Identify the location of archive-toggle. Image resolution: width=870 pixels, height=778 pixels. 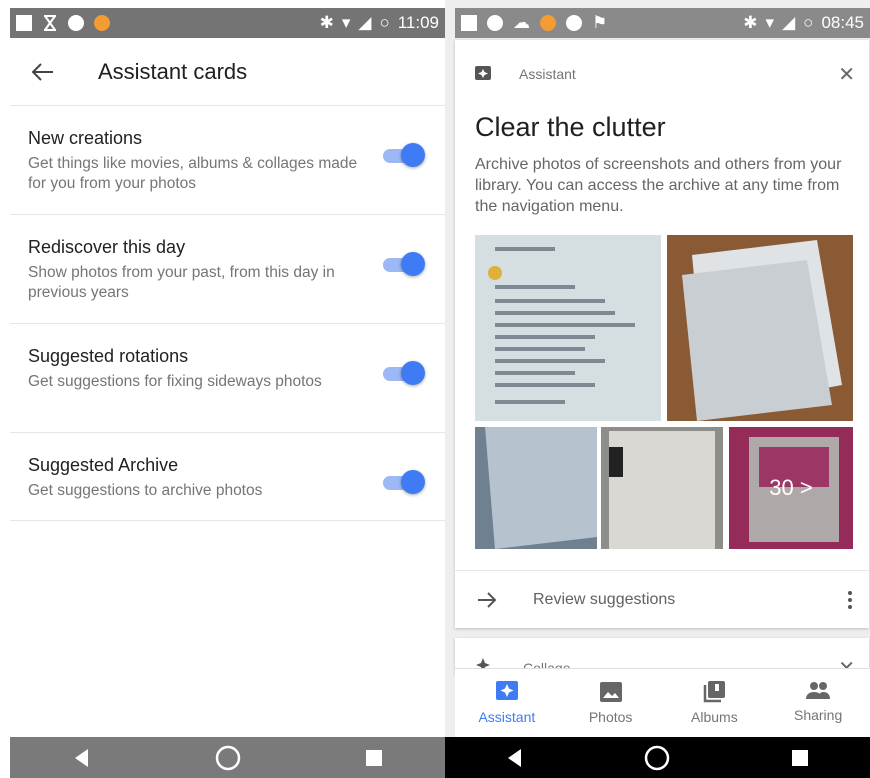
(404, 482).